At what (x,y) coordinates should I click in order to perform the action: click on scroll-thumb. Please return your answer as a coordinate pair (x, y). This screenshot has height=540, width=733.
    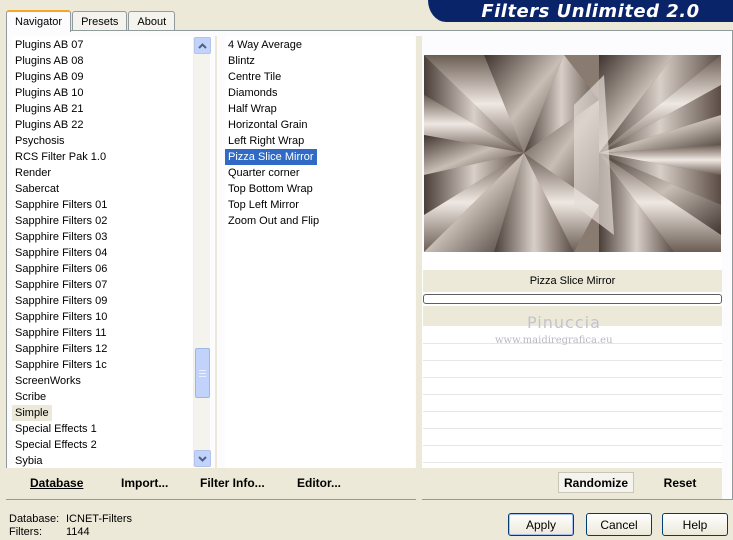
    Looking at the image, I should click on (202, 373).